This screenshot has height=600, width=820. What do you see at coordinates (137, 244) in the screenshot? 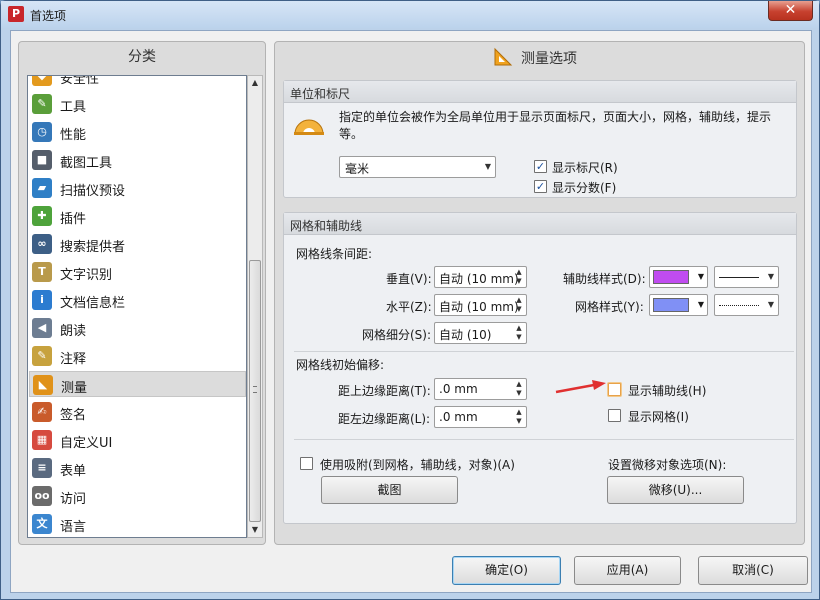
I see `sidebar-item: ∞ 搜索提供者` at bounding box center [137, 244].